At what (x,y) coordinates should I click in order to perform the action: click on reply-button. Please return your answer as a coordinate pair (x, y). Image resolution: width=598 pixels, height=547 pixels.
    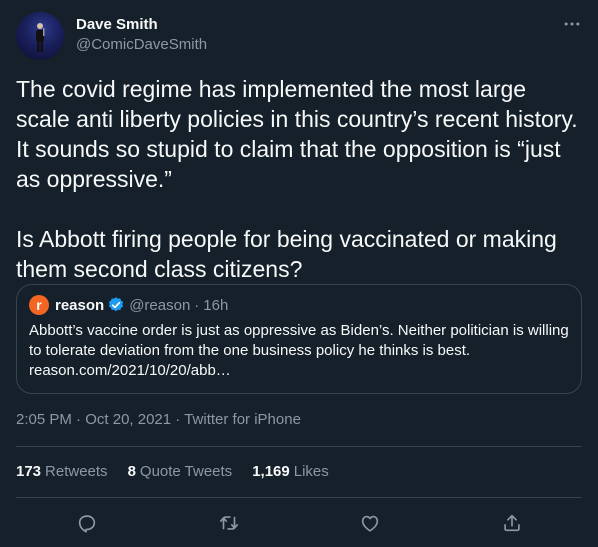
    Looking at the image, I should click on (87, 523).